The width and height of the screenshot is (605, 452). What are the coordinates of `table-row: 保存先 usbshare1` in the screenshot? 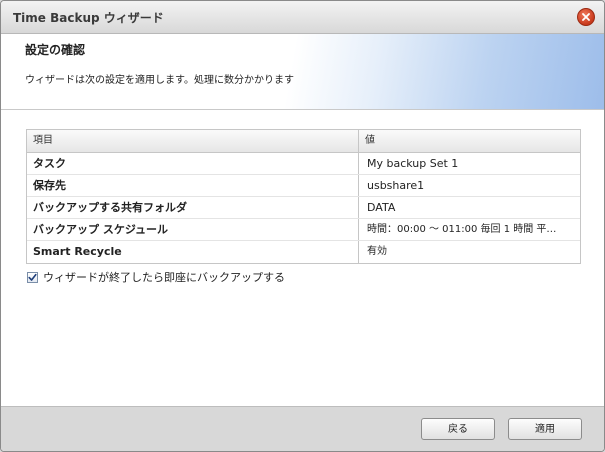 It's located at (303, 186).